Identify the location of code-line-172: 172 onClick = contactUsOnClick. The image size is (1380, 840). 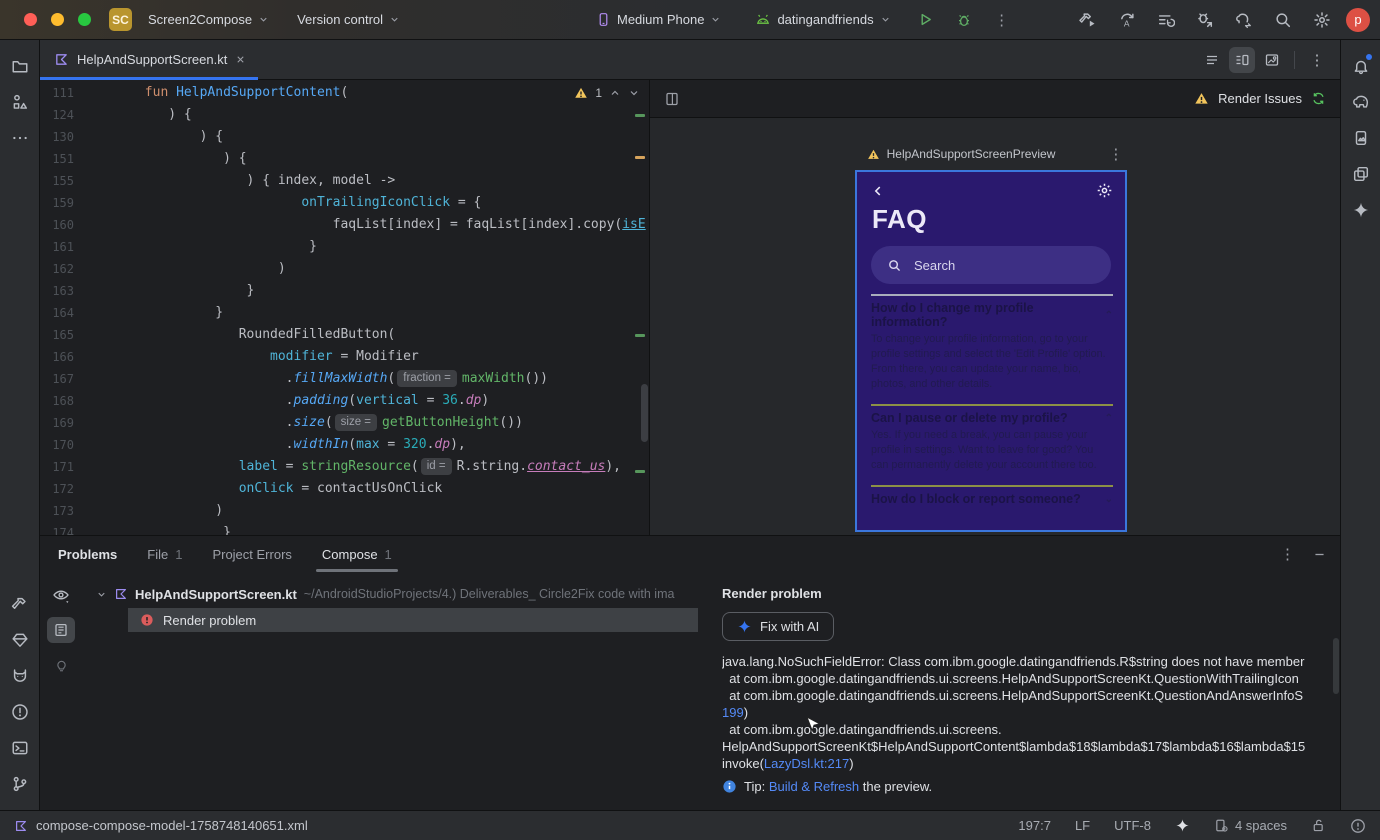
(344, 489).